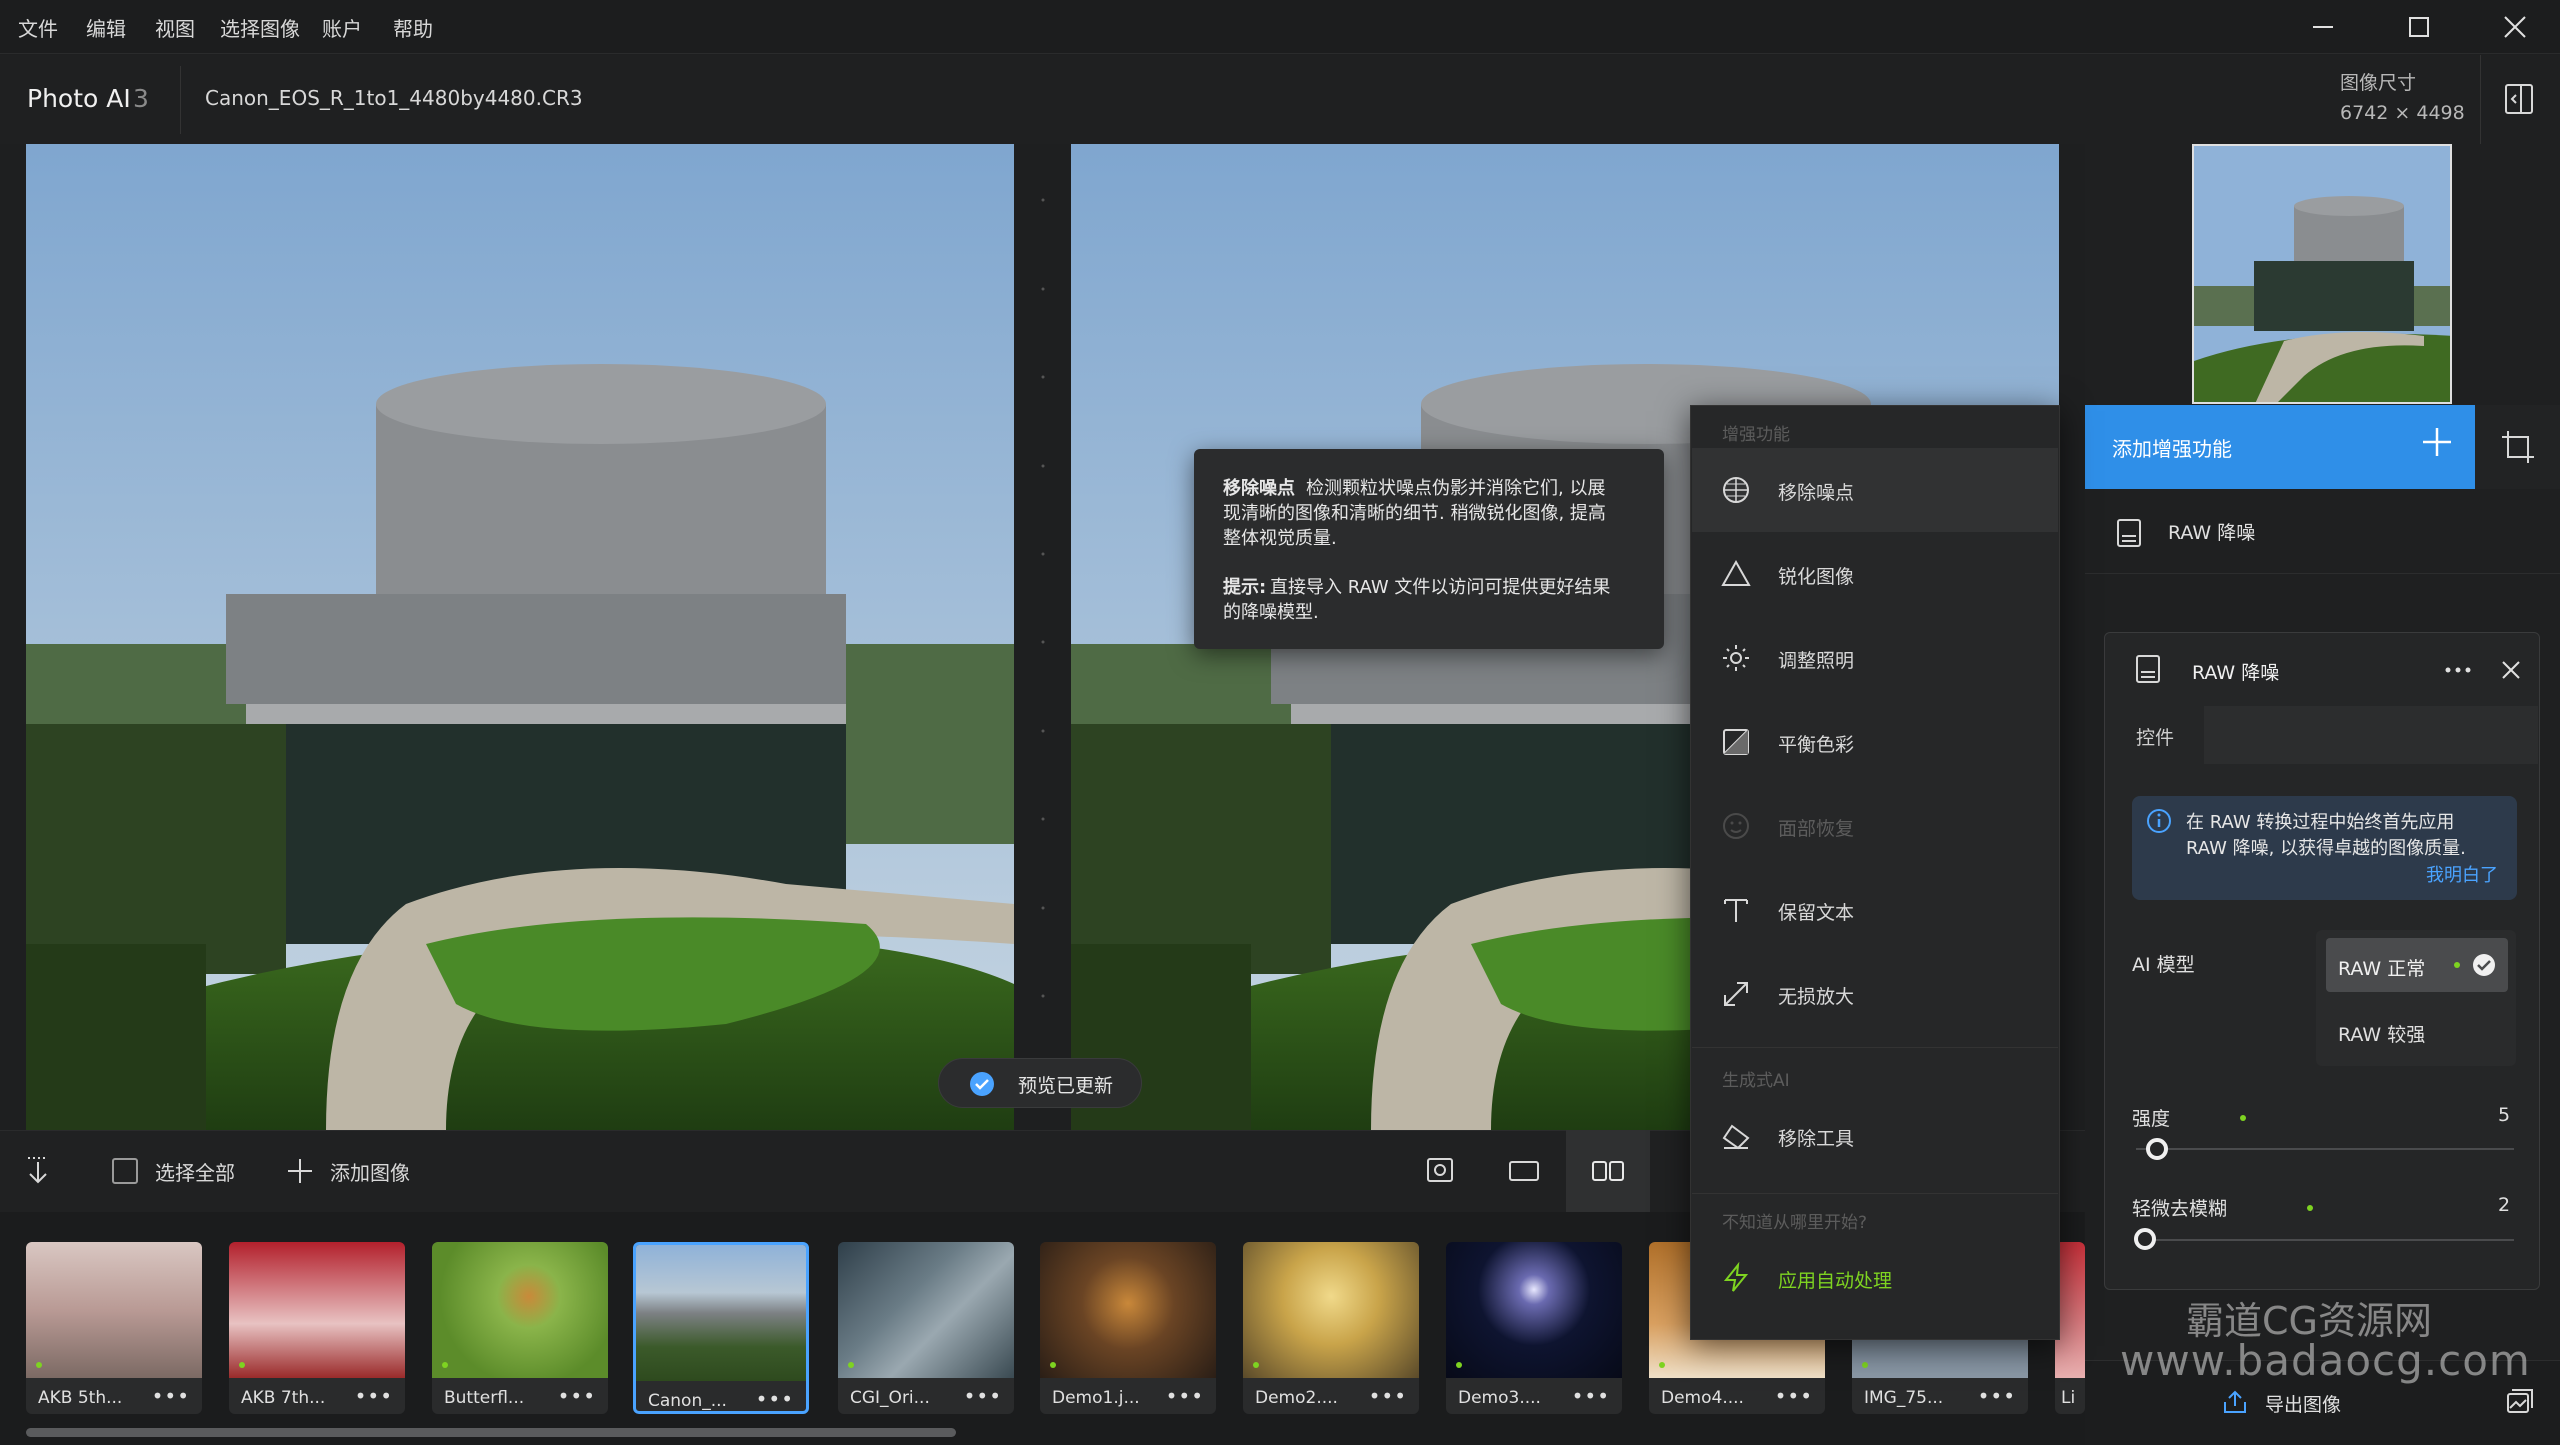 The height and width of the screenshot is (1445, 2560). I want to click on select-all-label: 选择全部, so click(195, 1171).